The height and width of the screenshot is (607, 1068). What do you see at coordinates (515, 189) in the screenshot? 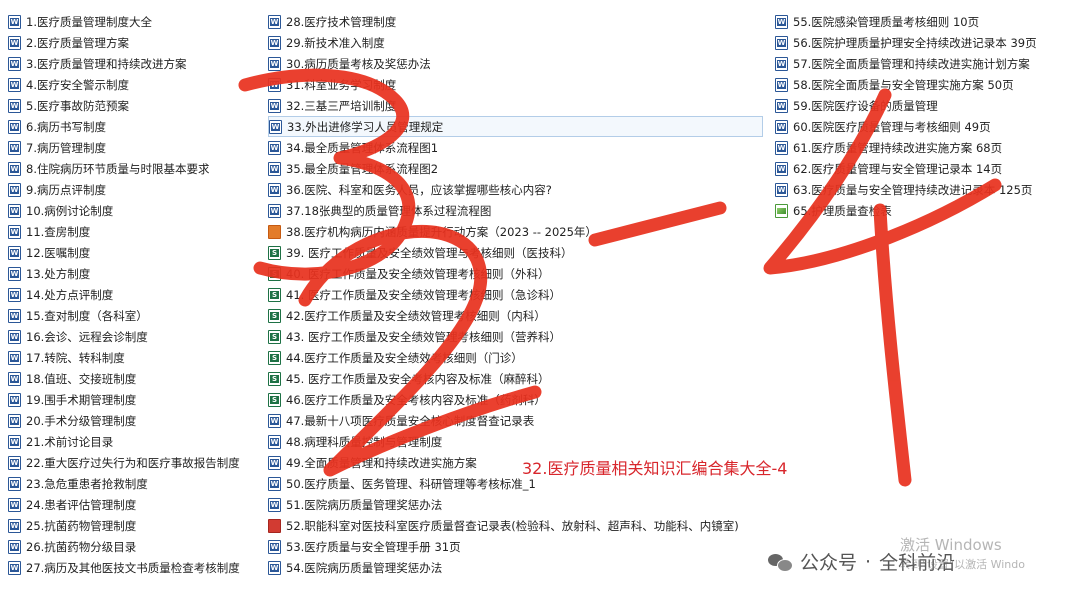
I see `file-item: 36.医院、科室和医务人员，应该掌握哪些核心内容?` at bounding box center [515, 189].